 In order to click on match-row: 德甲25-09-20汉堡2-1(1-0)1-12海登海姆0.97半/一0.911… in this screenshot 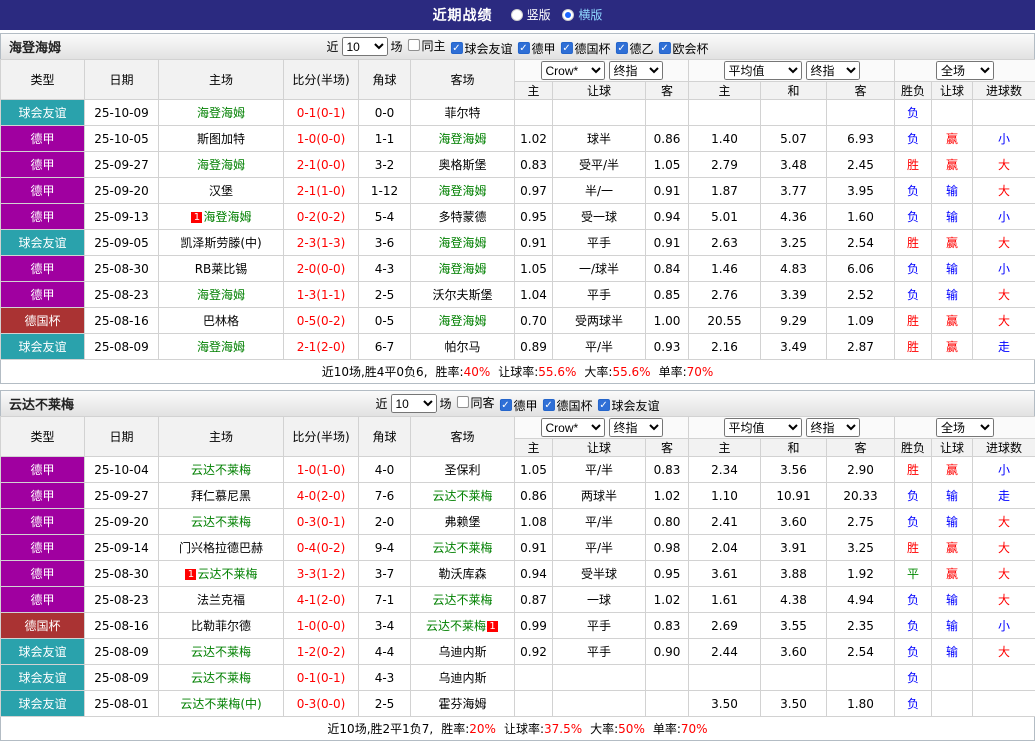, I will do `click(518, 191)`.